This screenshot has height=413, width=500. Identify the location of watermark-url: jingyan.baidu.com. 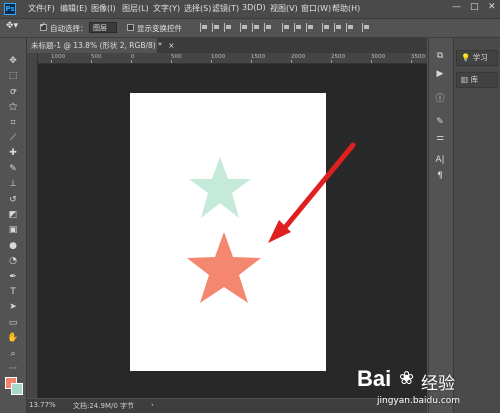
(419, 401).